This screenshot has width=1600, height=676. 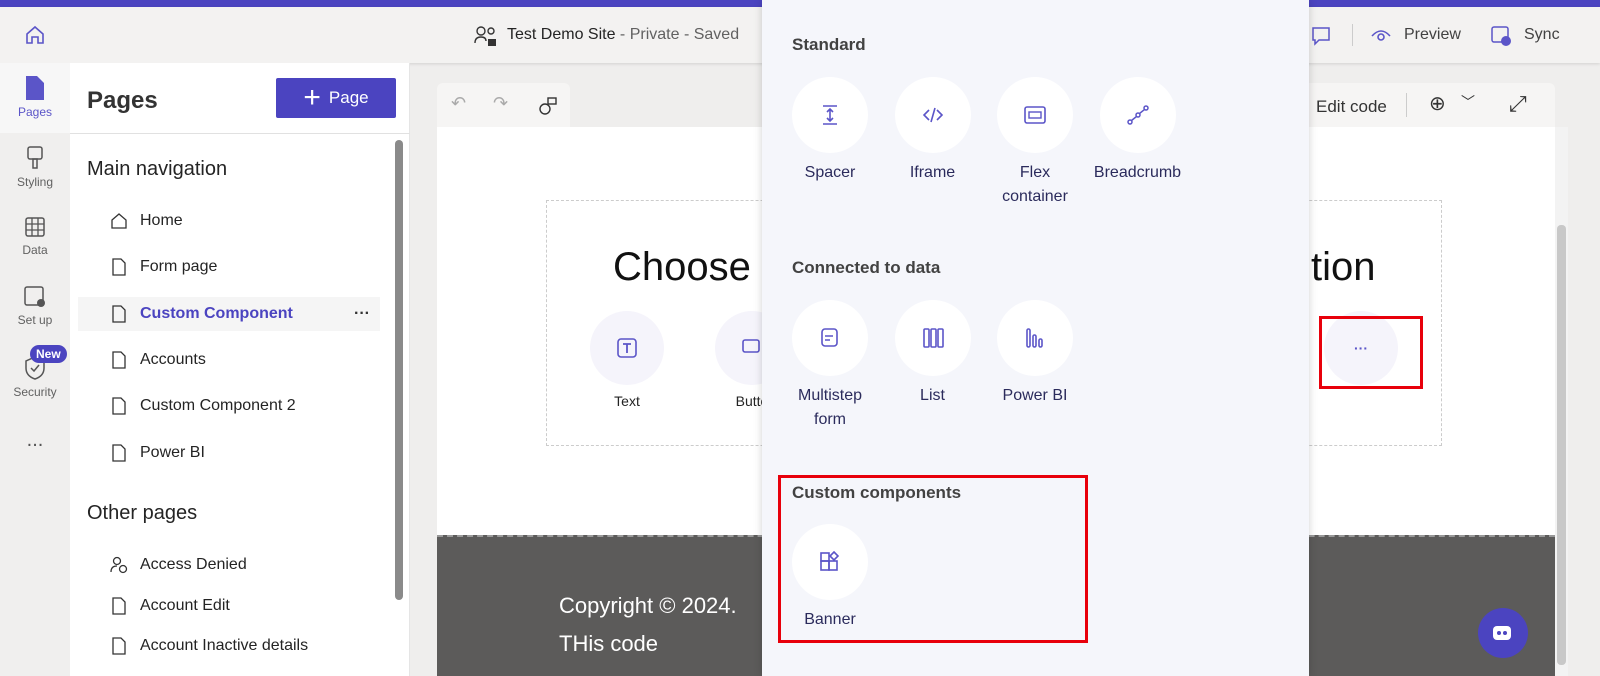 I want to click on nav-item-custom-component-2: Custom Component 2, so click(x=229, y=406).